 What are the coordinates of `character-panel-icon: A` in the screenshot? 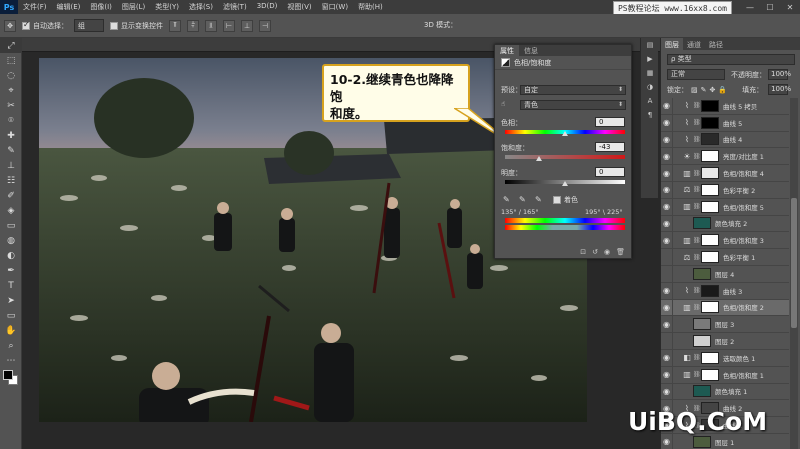 It's located at (650, 101).